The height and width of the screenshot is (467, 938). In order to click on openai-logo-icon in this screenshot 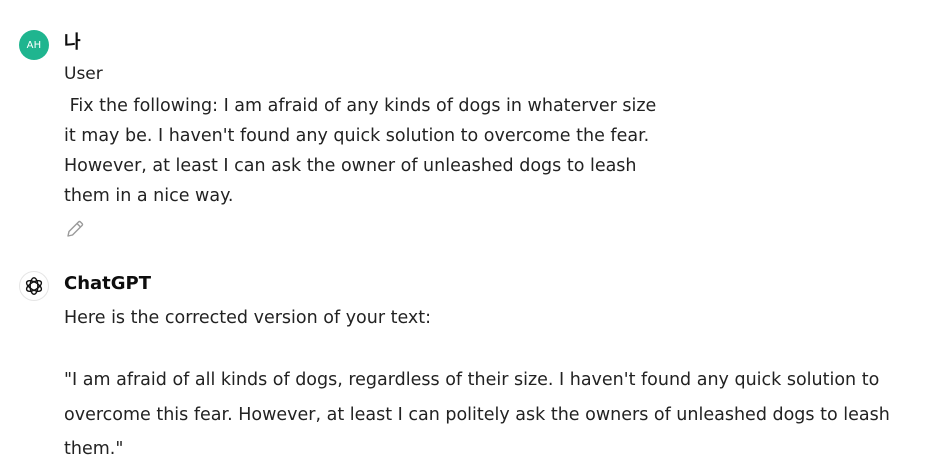, I will do `click(34, 286)`.